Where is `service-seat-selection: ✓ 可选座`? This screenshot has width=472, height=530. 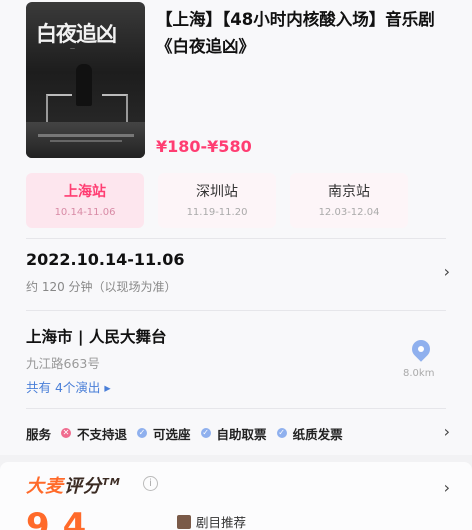
service-seat-selection: ✓ 可选座 is located at coordinates (164, 433).